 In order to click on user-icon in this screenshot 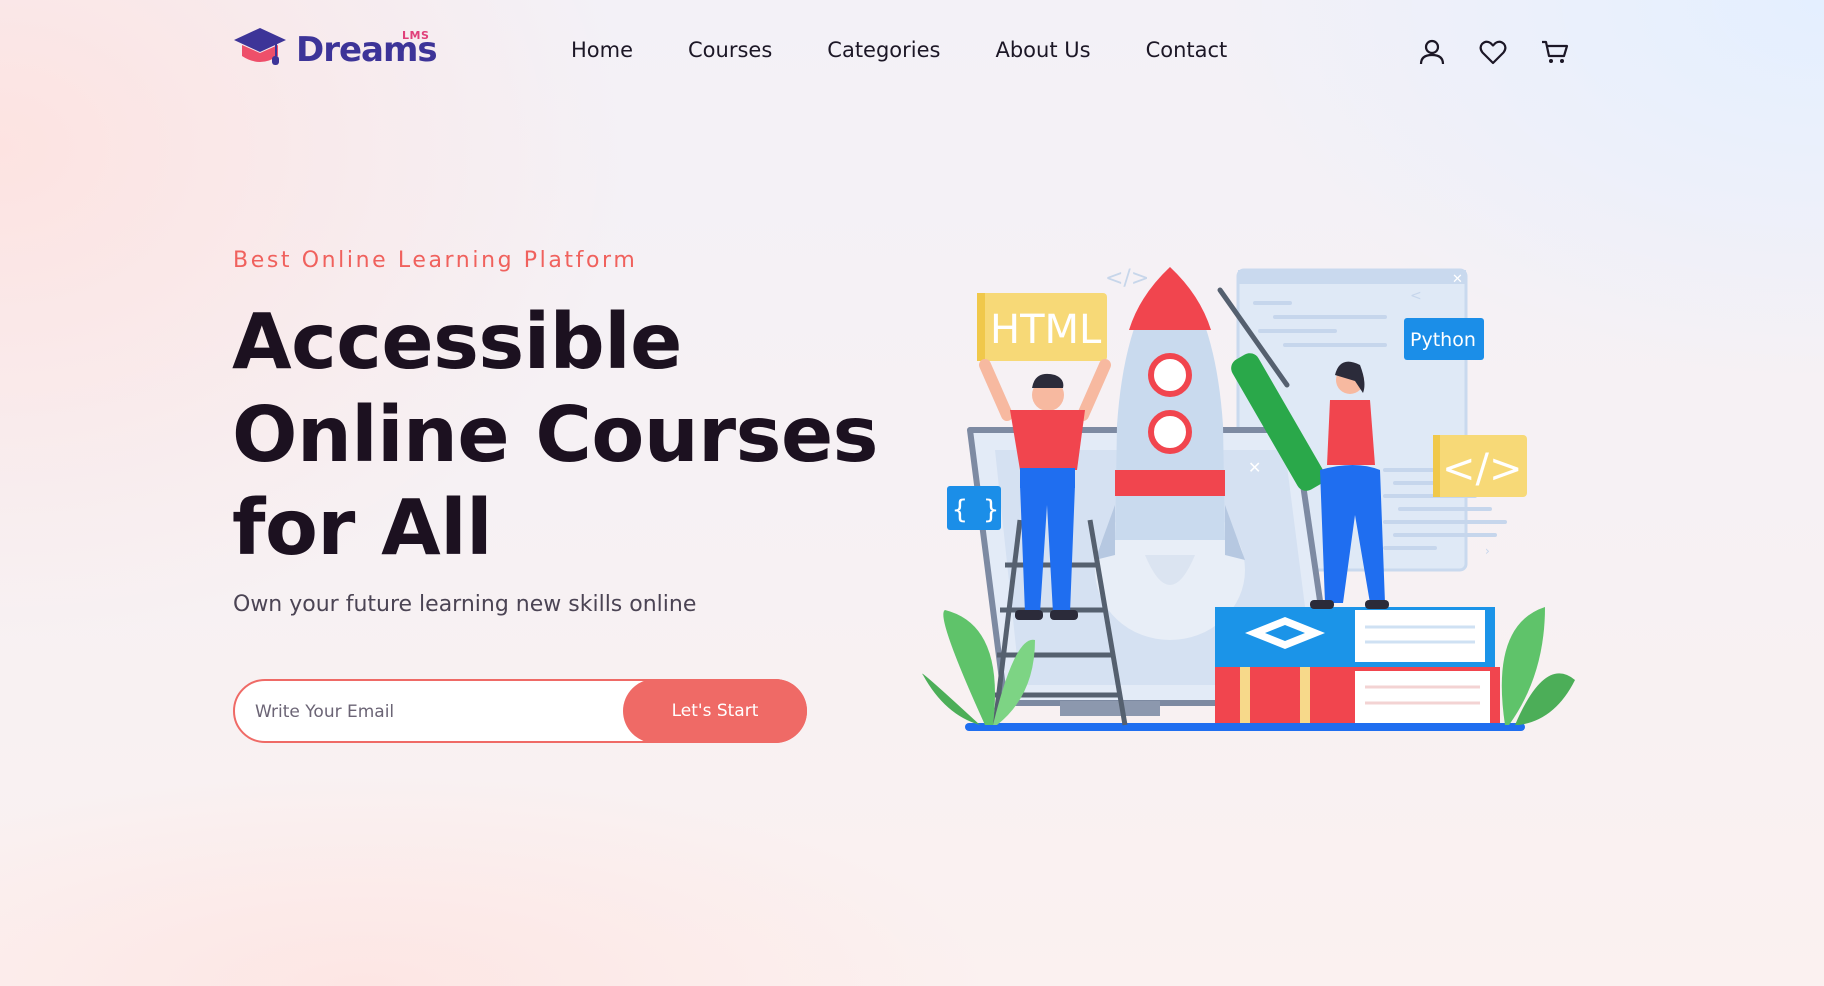, I will do `click(1432, 52)`.